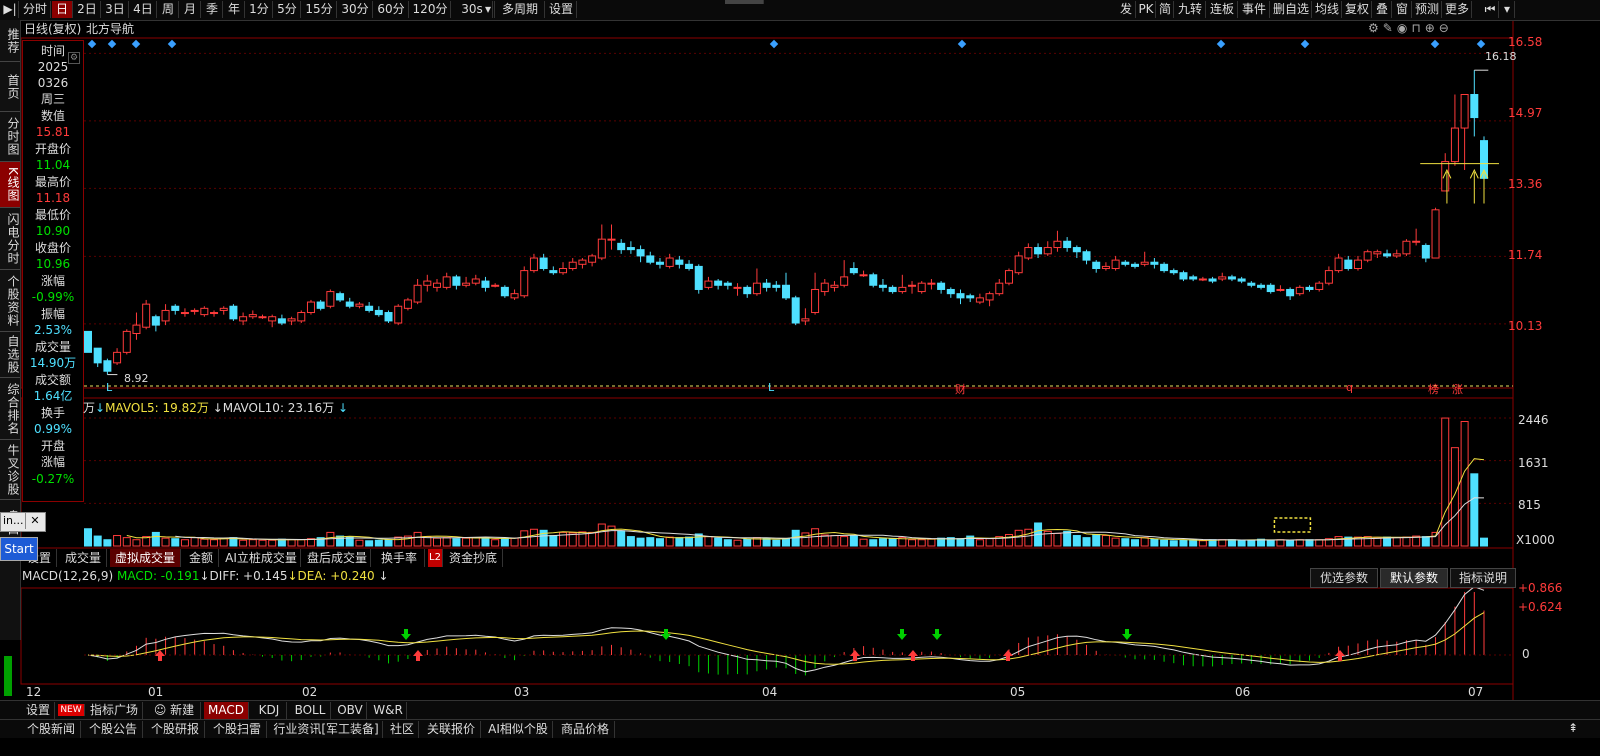  What do you see at coordinates (259, 9) in the screenshot?
I see `period-9: 1分` at bounding box center [259, 9].